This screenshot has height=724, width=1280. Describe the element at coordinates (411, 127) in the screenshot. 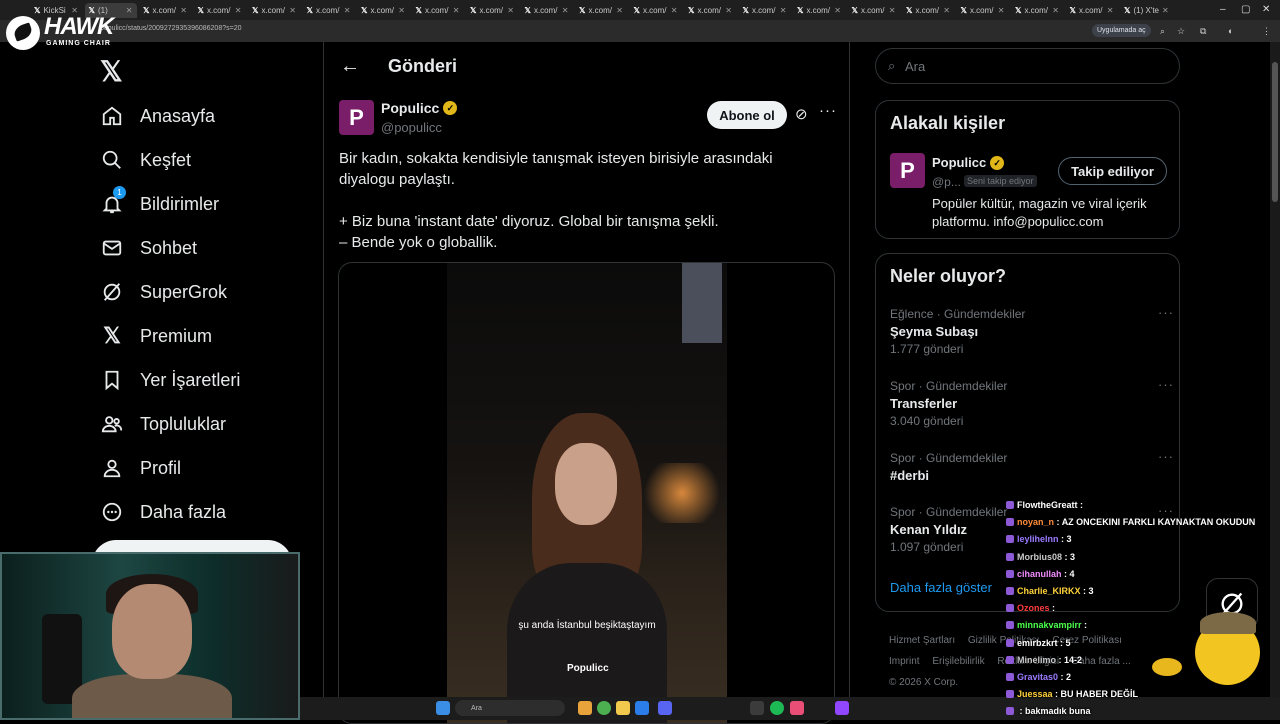

I see `author-handle: @populicc` at that location.